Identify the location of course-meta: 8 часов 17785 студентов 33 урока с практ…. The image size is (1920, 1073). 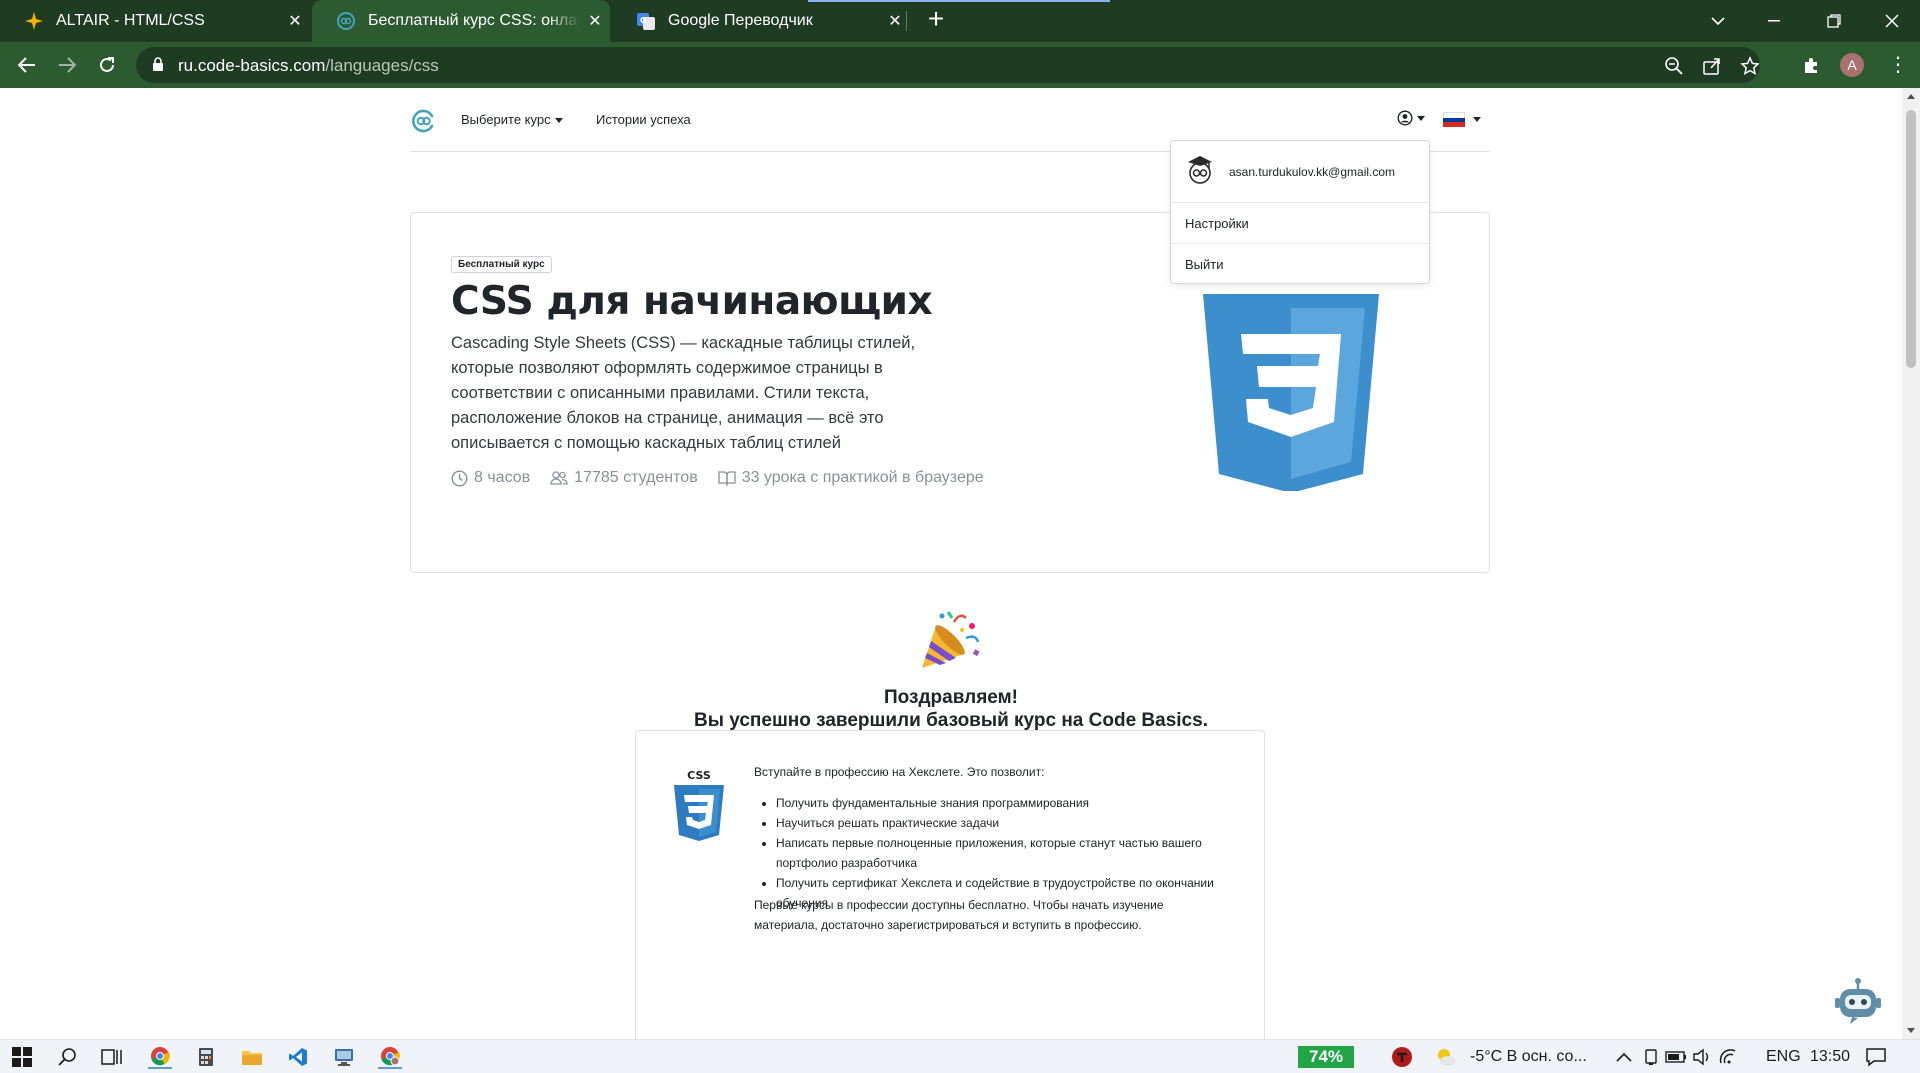
(727, 478).